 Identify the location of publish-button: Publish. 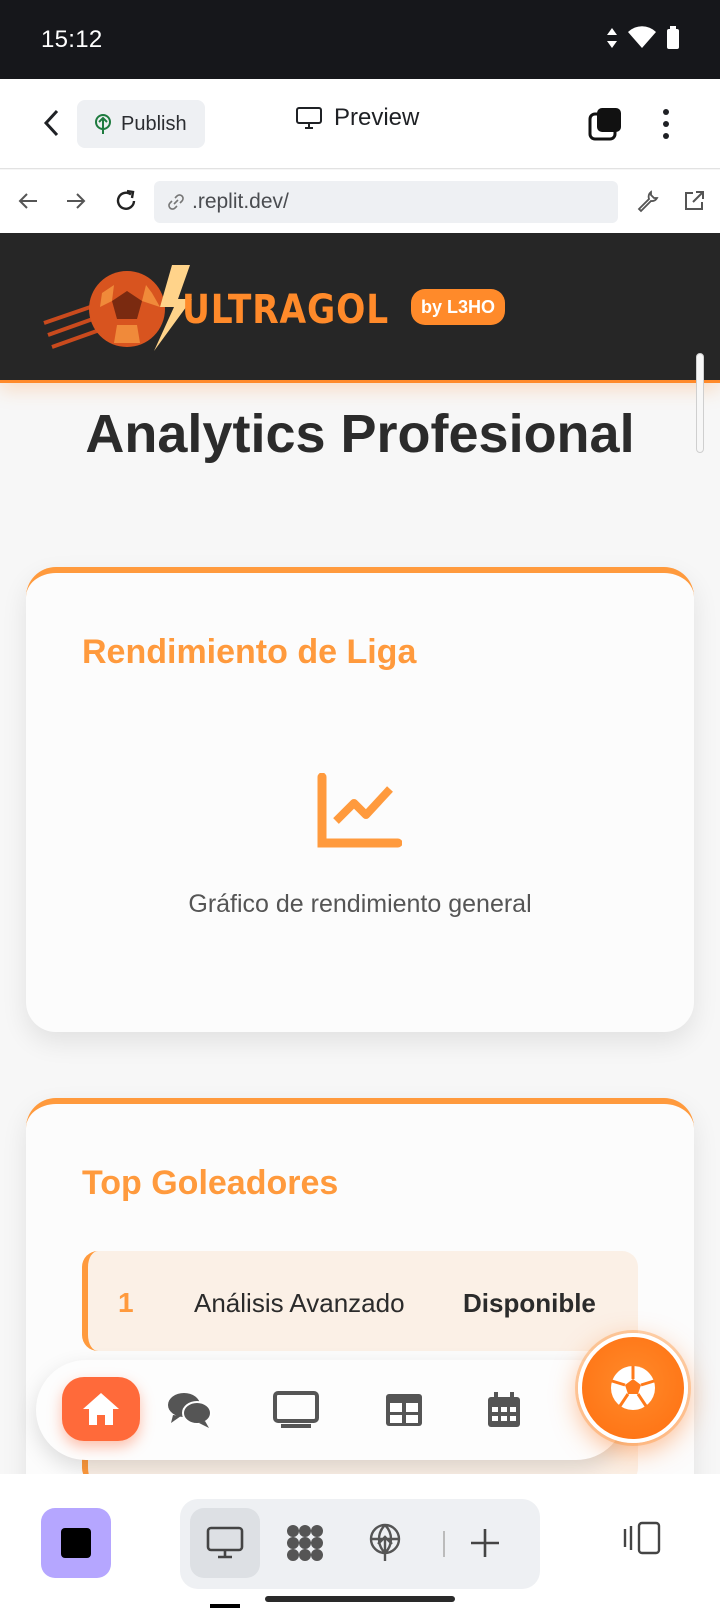
(141, 124).